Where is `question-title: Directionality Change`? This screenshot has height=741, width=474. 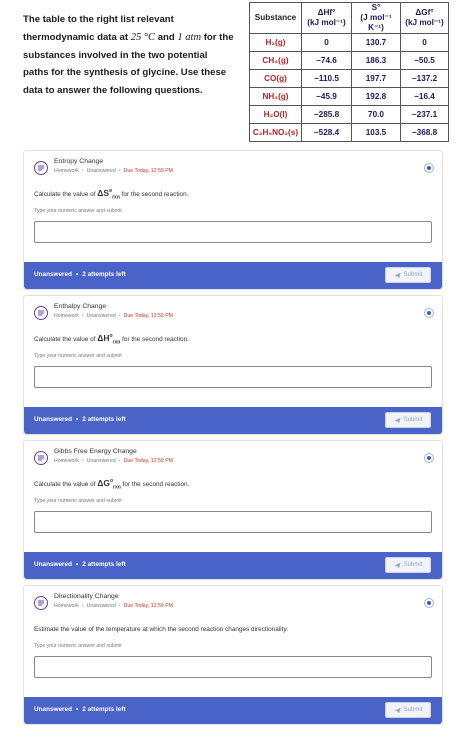 question-title: Directionality Change is located at coordinates (86, 596).